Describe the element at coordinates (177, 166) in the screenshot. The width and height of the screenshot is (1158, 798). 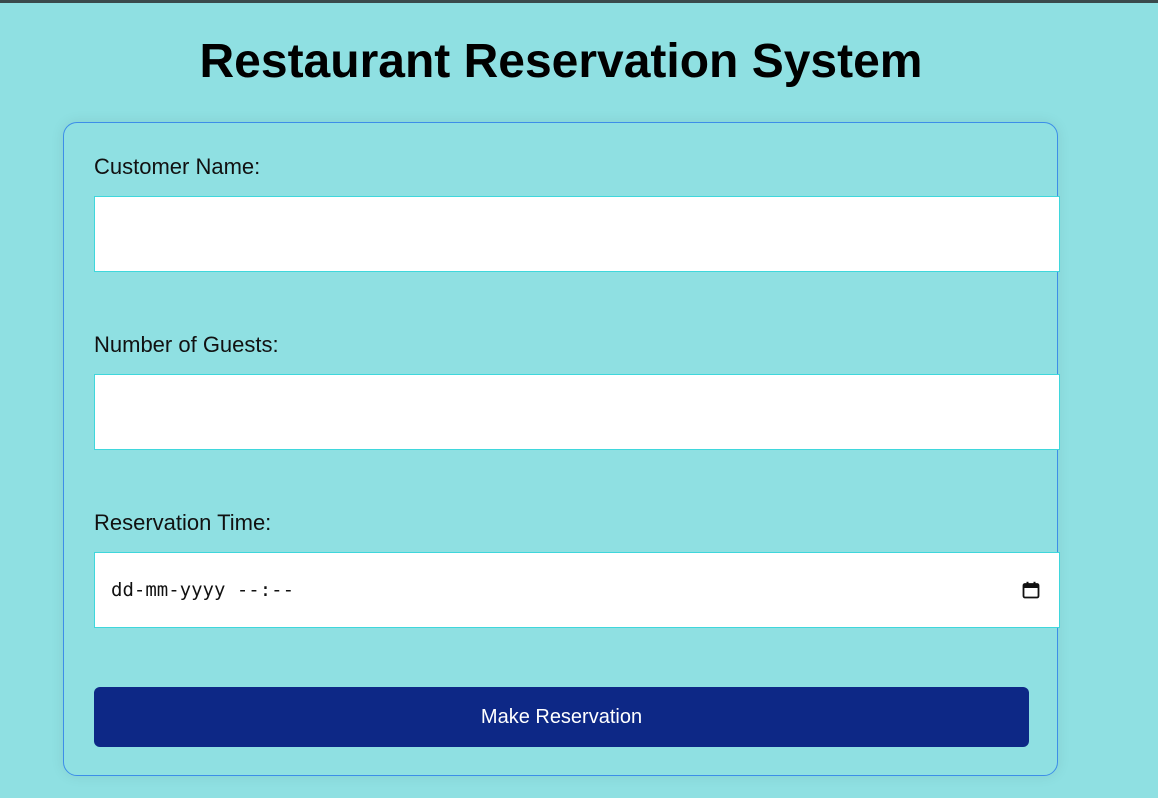
I see `customer-name-label: Customer Name:` at that location.